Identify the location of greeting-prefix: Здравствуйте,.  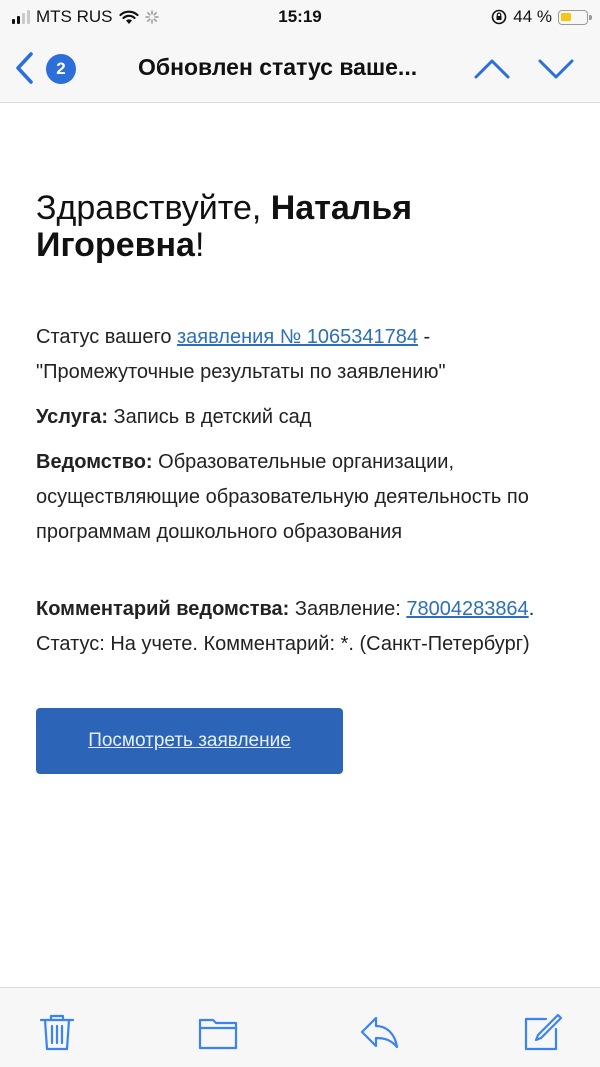
(153, 208).